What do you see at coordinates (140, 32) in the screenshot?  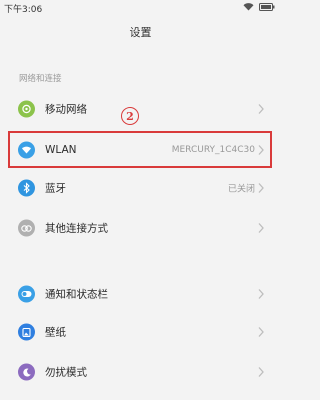 I see `page-title: 设置` at bounding box center [140, 32].